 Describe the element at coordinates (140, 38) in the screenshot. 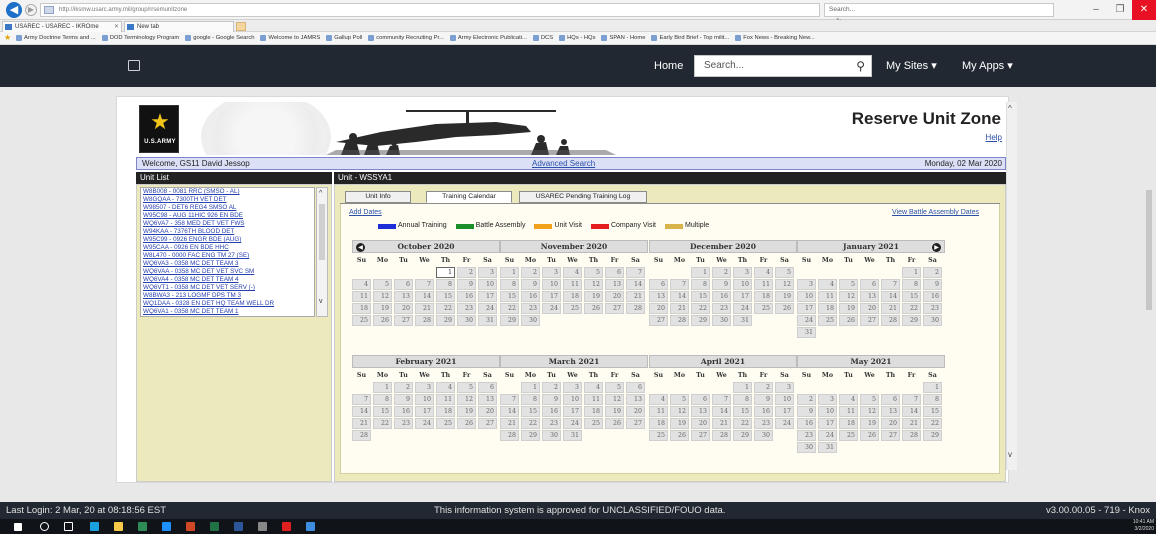

I see `favorite-link: DOD Terminology Program` at that location.